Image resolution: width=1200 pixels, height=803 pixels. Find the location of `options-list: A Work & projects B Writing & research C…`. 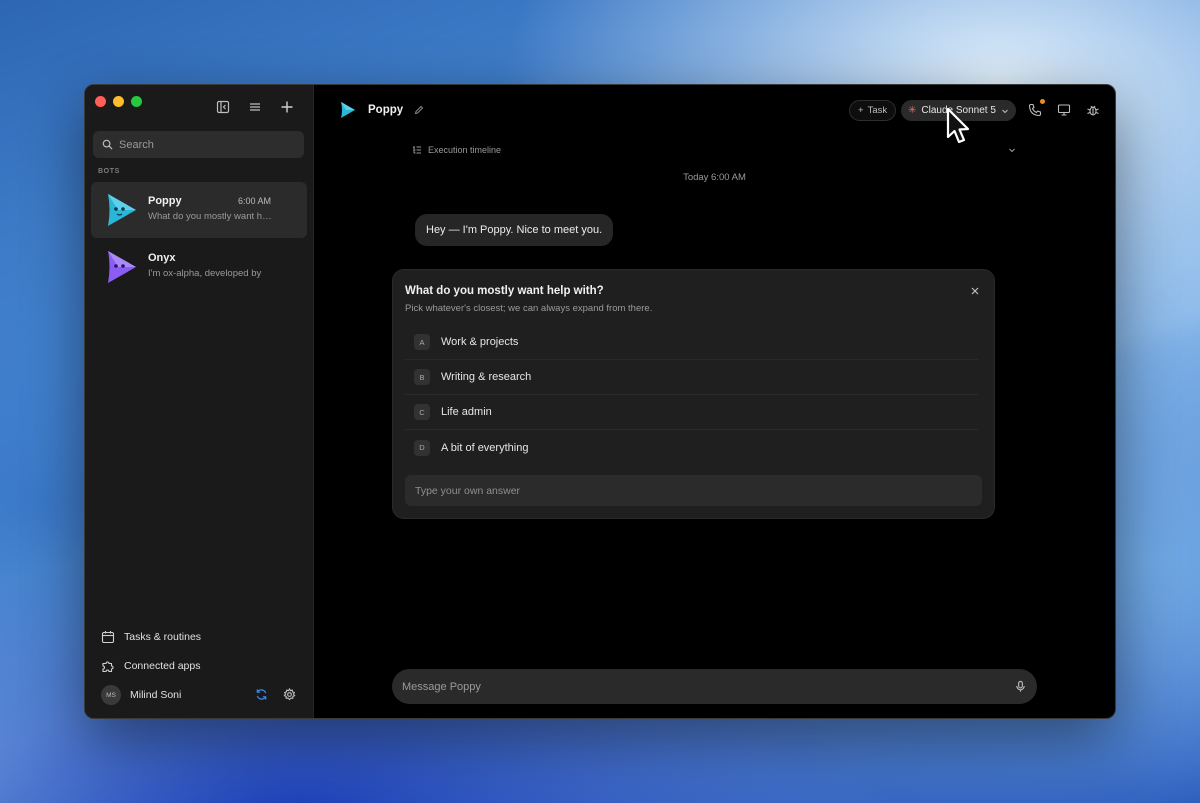

options-list: A Work & projects B Writing & research C… is located at coordinates (691, 395).